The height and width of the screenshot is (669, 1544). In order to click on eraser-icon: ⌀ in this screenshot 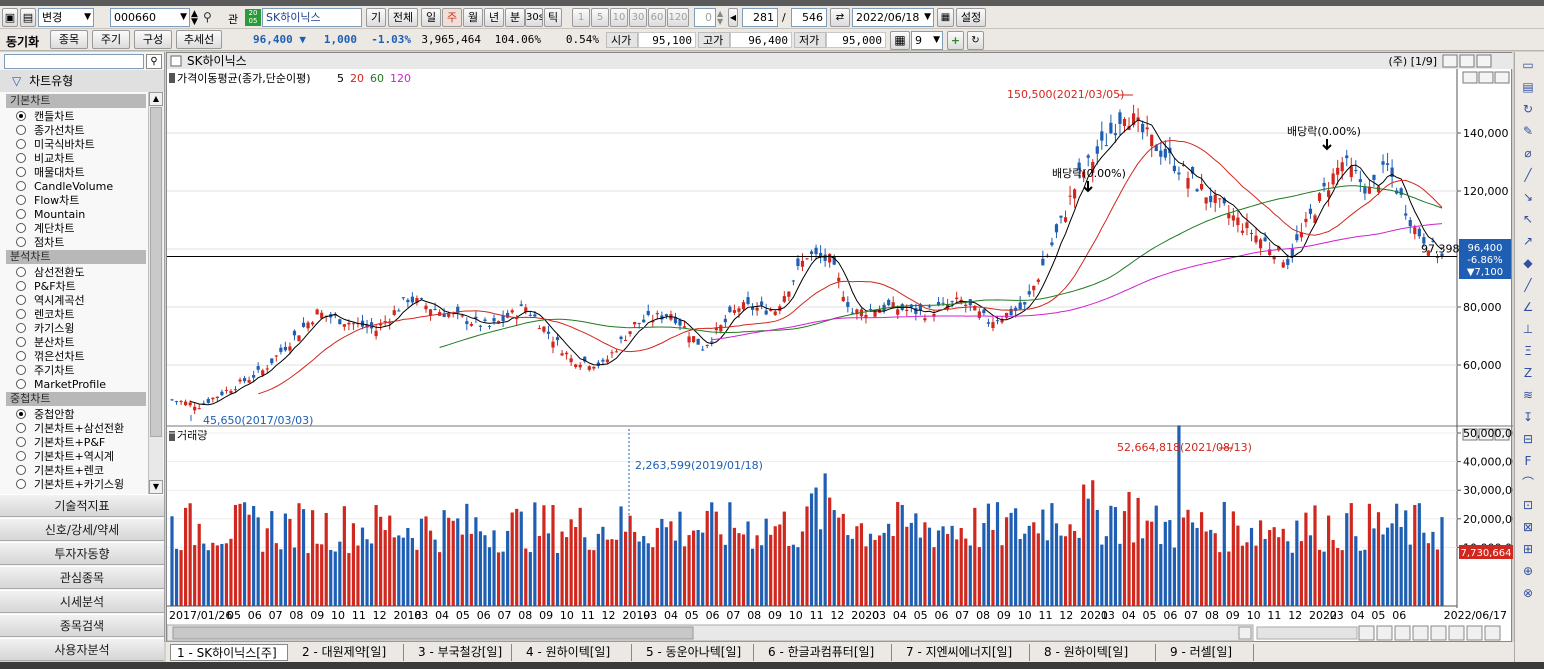, I will do `click(1528, 153)`.